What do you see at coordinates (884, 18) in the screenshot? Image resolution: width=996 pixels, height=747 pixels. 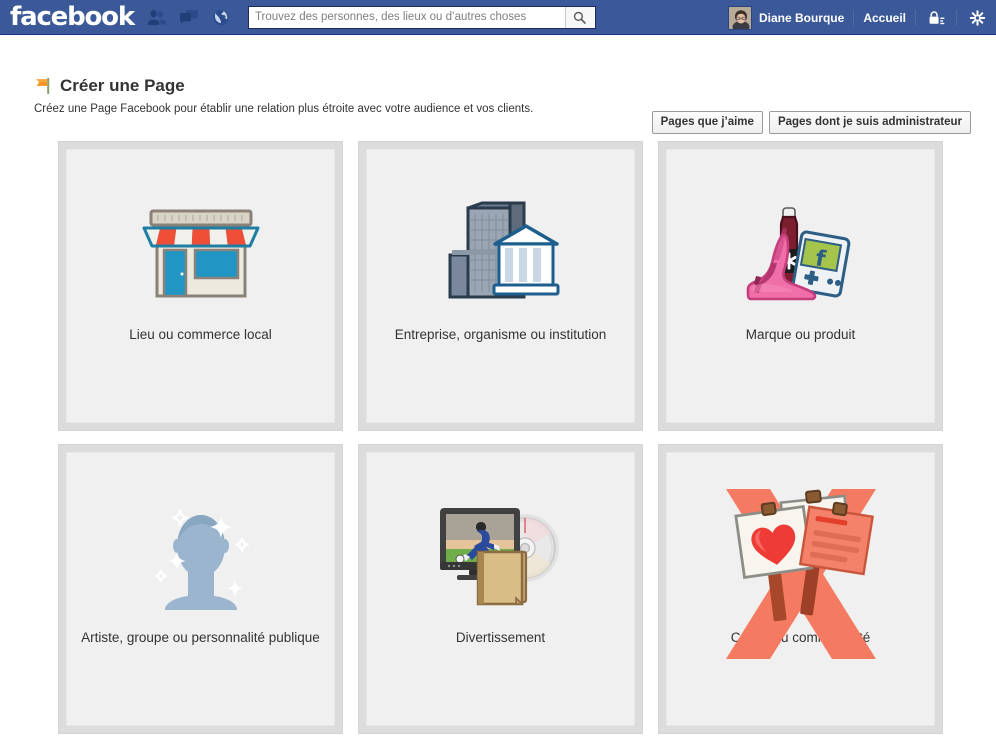 I see `home-link: Accueil` at bounding box center [884, 18].